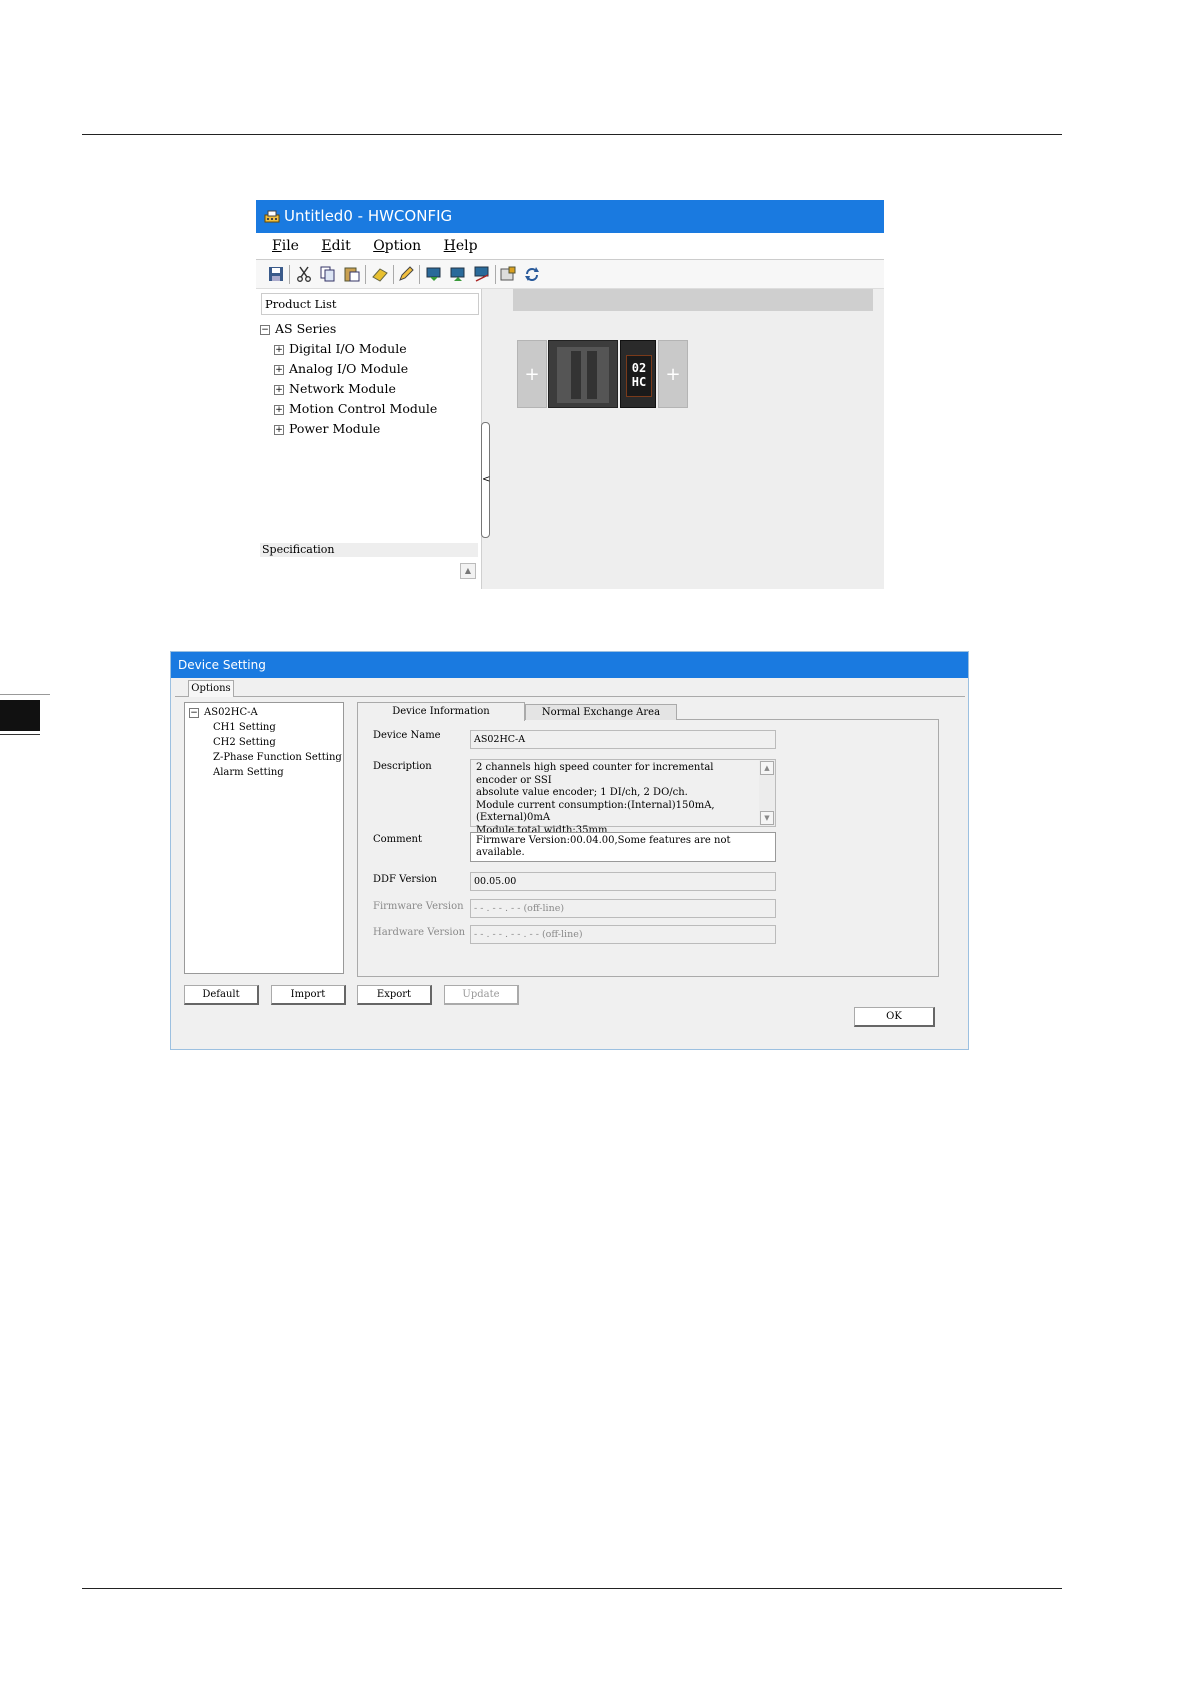 This screenshot has width=1191, height=1684. Describe the element at coordinates (485, 480) in the screenshot. I see `collapse-pane-handle: <` at that location.